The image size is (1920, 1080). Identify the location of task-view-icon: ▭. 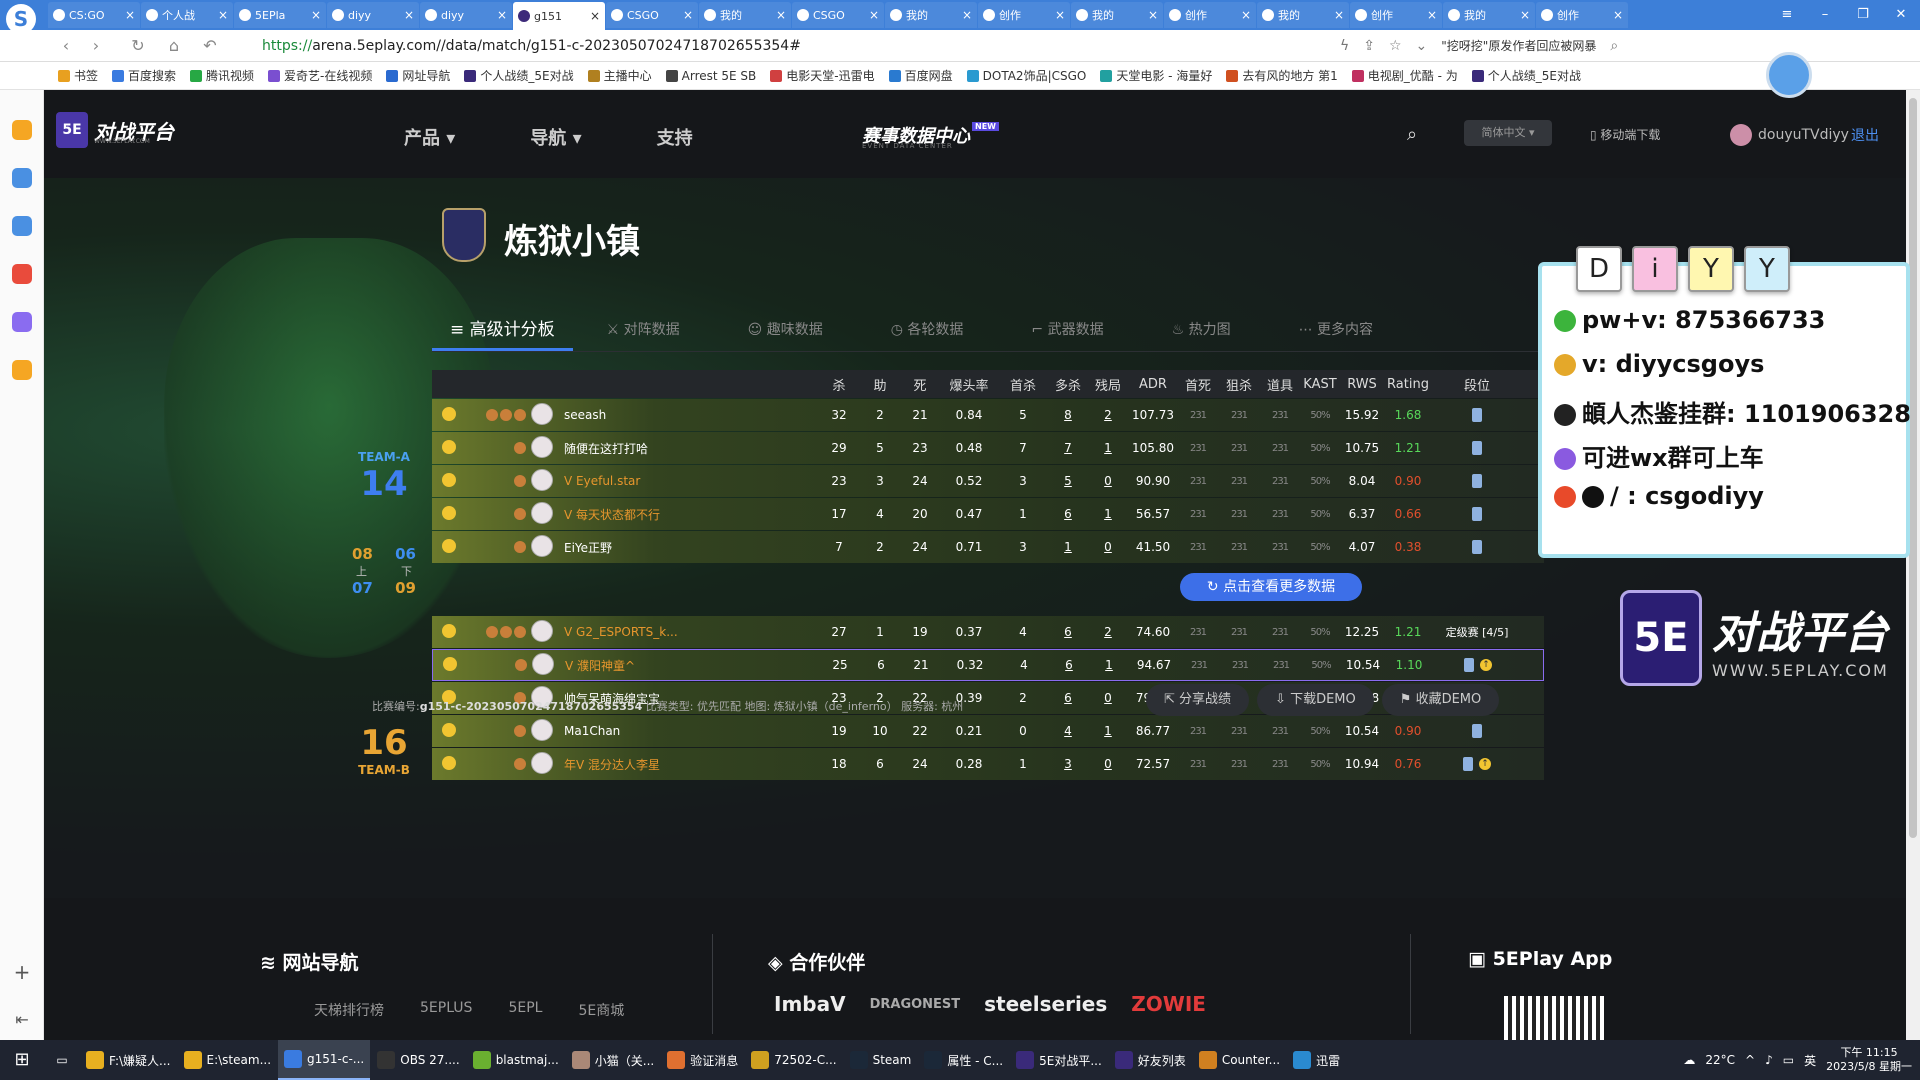
(62, 1060).